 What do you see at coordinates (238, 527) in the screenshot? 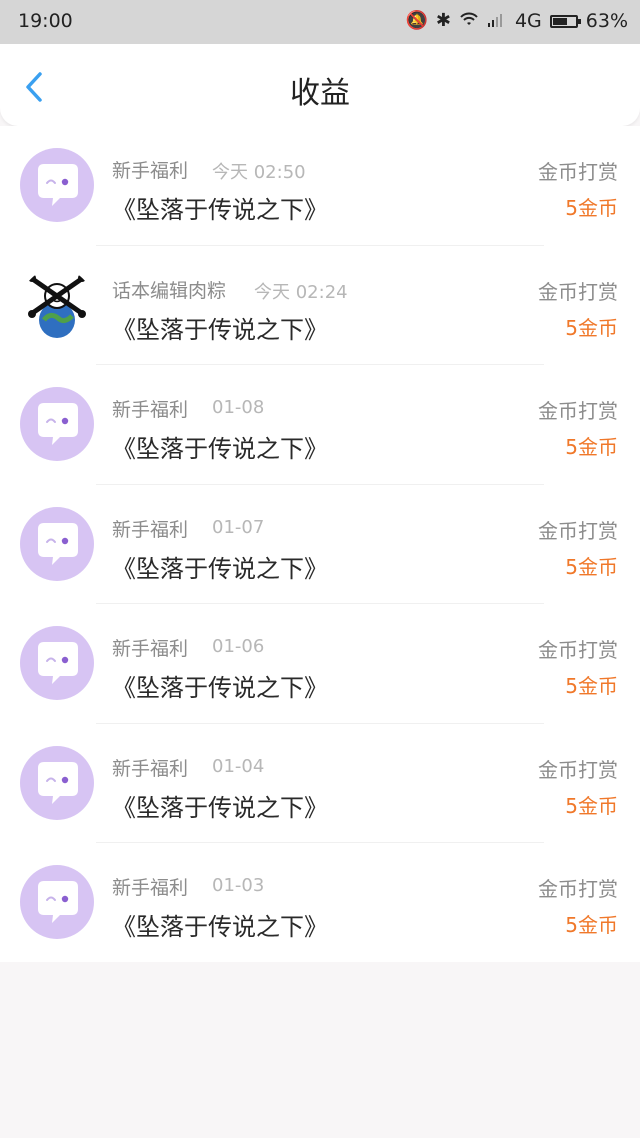
I see `item-time: 01-07` at bounding box center [238, 527].